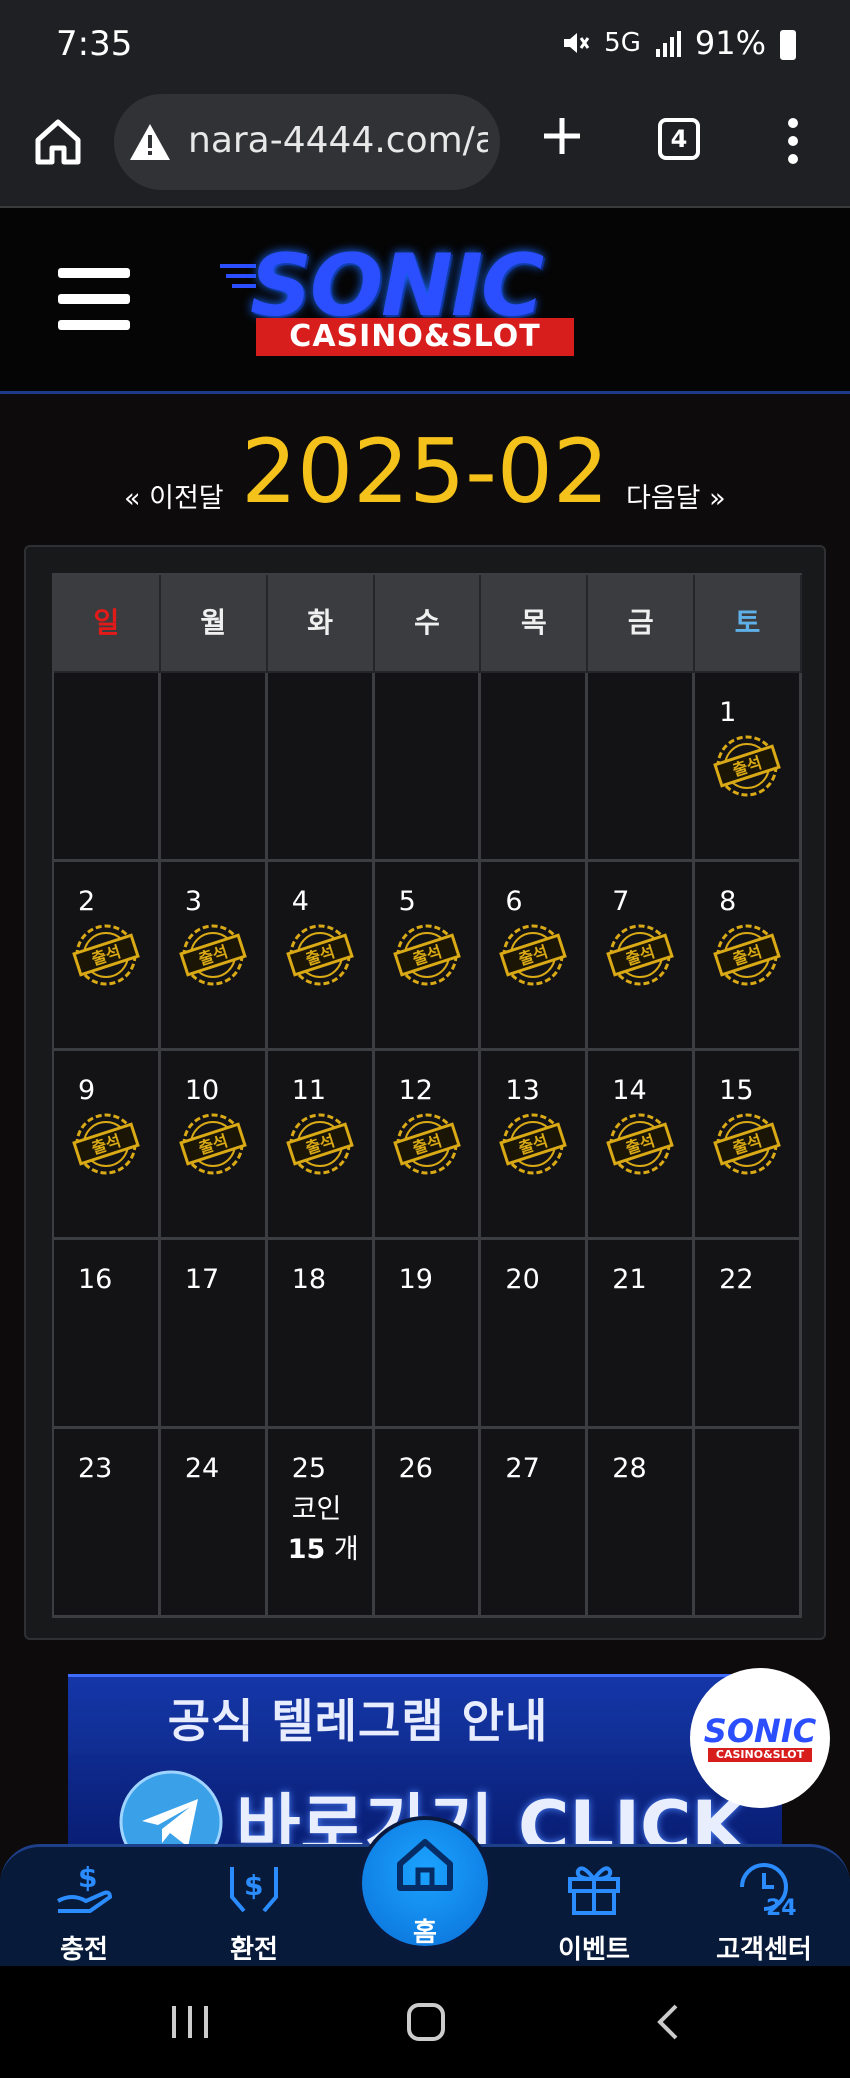 This screenshot has width=850, height=2078. I want to click on svg-text: 24, so click(781, 1906).